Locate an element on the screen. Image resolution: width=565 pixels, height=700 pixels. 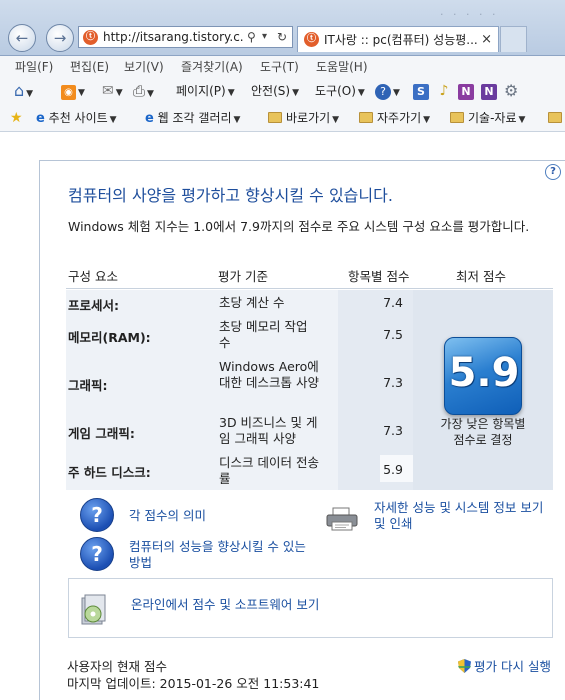
tab-favicon-icon: ⓣ is located at coordinates (311, 39).